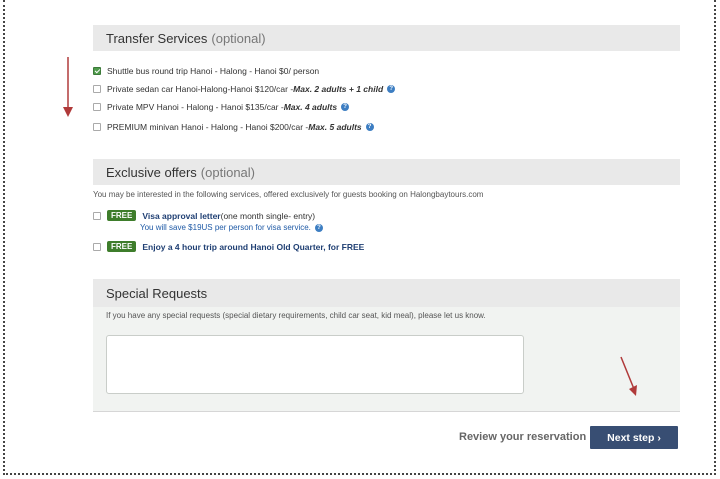 The image size is (720, 479). I want to click on checkbox-shuttle, so click(97, 71).